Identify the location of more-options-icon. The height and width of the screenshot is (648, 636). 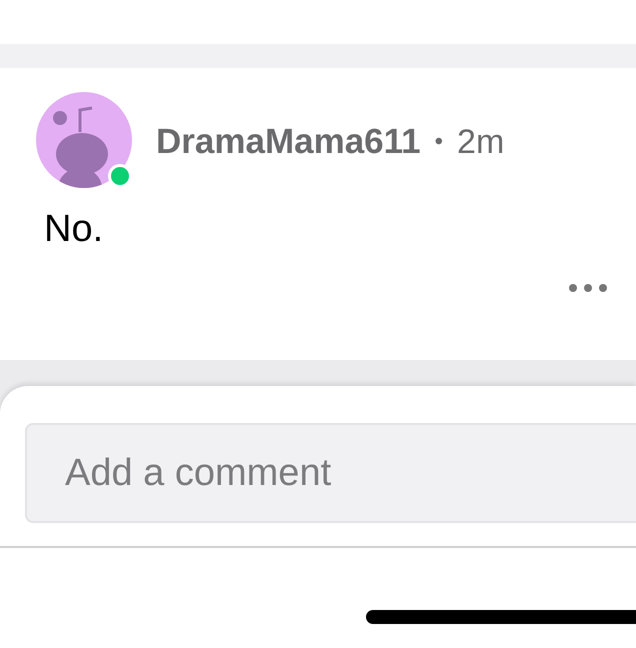
(588, 288).